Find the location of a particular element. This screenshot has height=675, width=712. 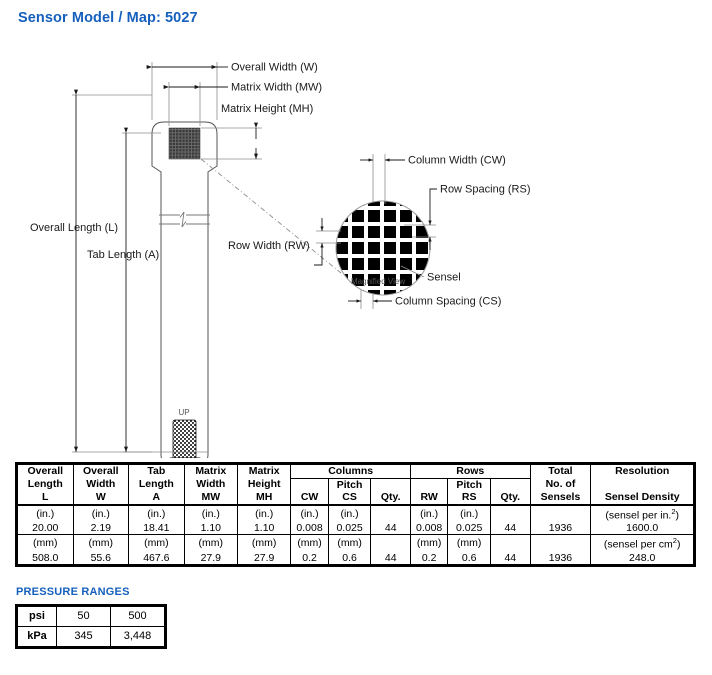

col-head-l1-2: Tab is located at coordinates (156, 471).